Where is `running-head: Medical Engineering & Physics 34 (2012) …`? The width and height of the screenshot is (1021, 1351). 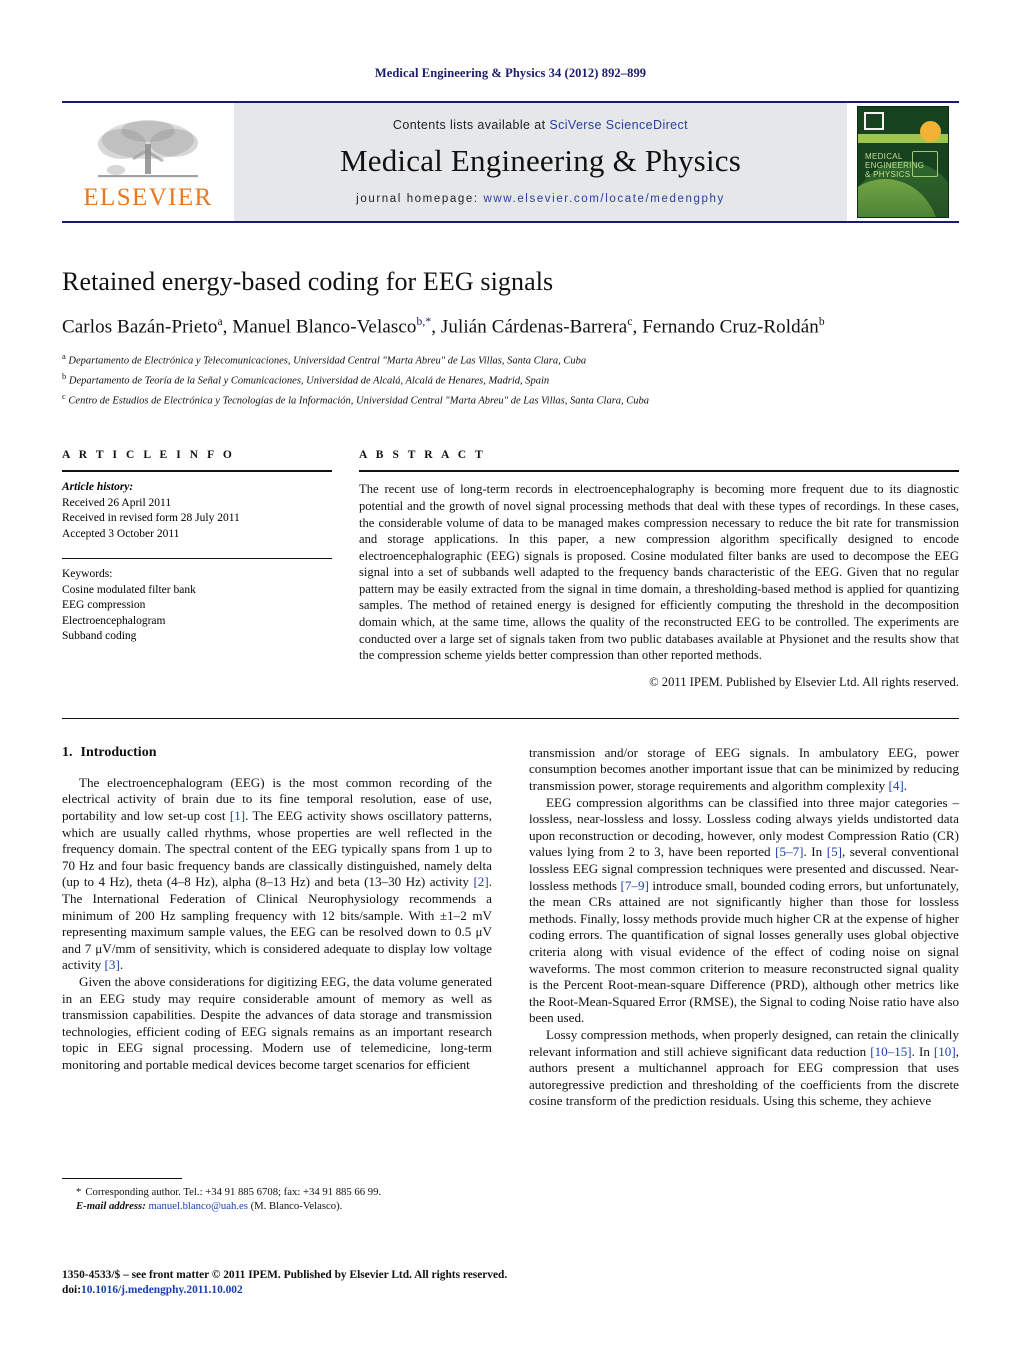 running-head: Medical Engineering & Physics 34 (2012) … is located at coordinates (510, 73).